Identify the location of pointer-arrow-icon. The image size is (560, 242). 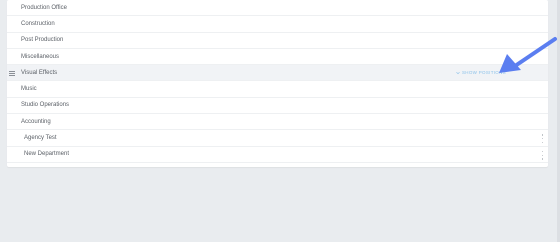
(528, 55).